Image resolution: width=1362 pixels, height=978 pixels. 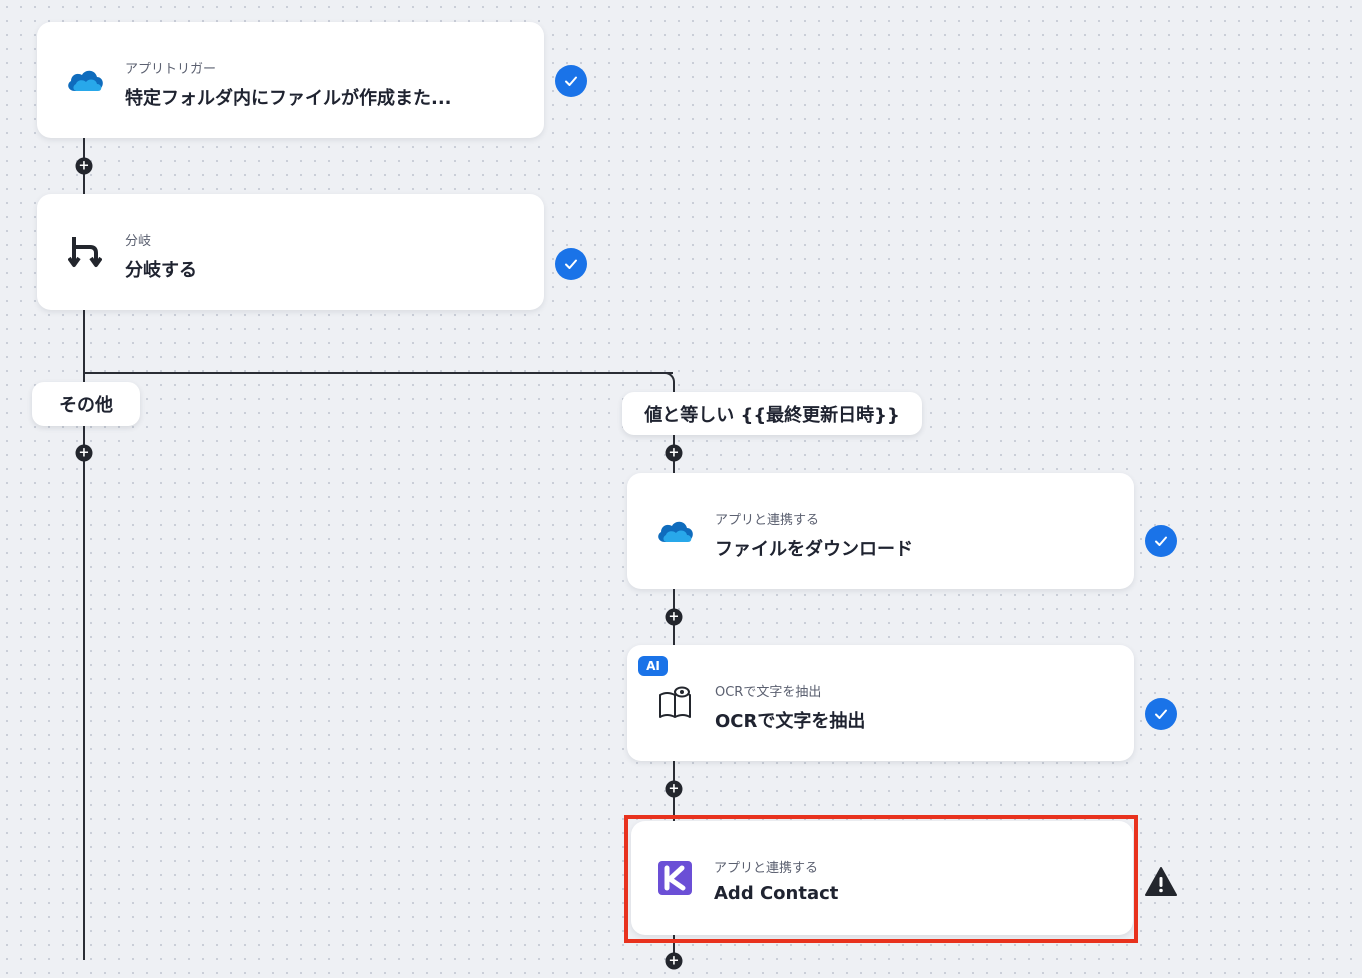 What do you see at coordinates (674, 789) in the screenshot?
I see `add-step-button-after-ocr: +` at bounding box center [674, 789].